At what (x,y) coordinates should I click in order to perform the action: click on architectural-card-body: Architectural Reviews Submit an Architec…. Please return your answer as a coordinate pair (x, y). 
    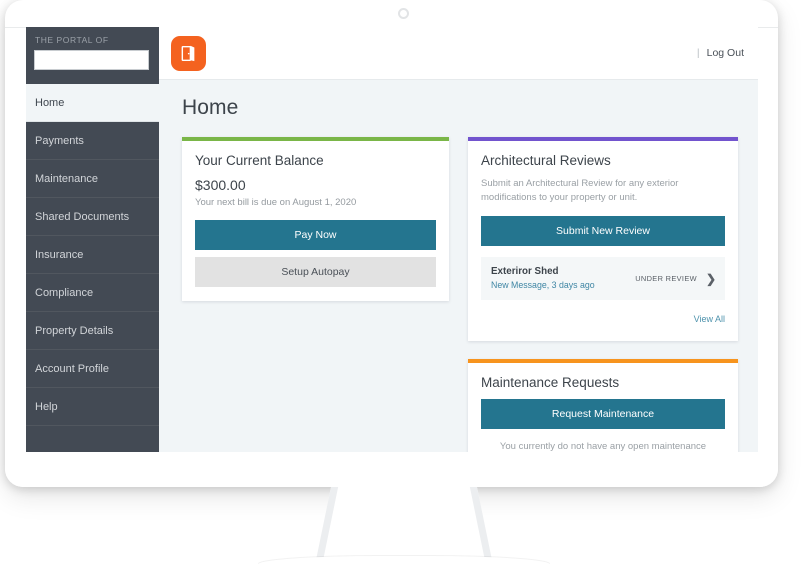
    Looking at the image, I should click on (603, 241).